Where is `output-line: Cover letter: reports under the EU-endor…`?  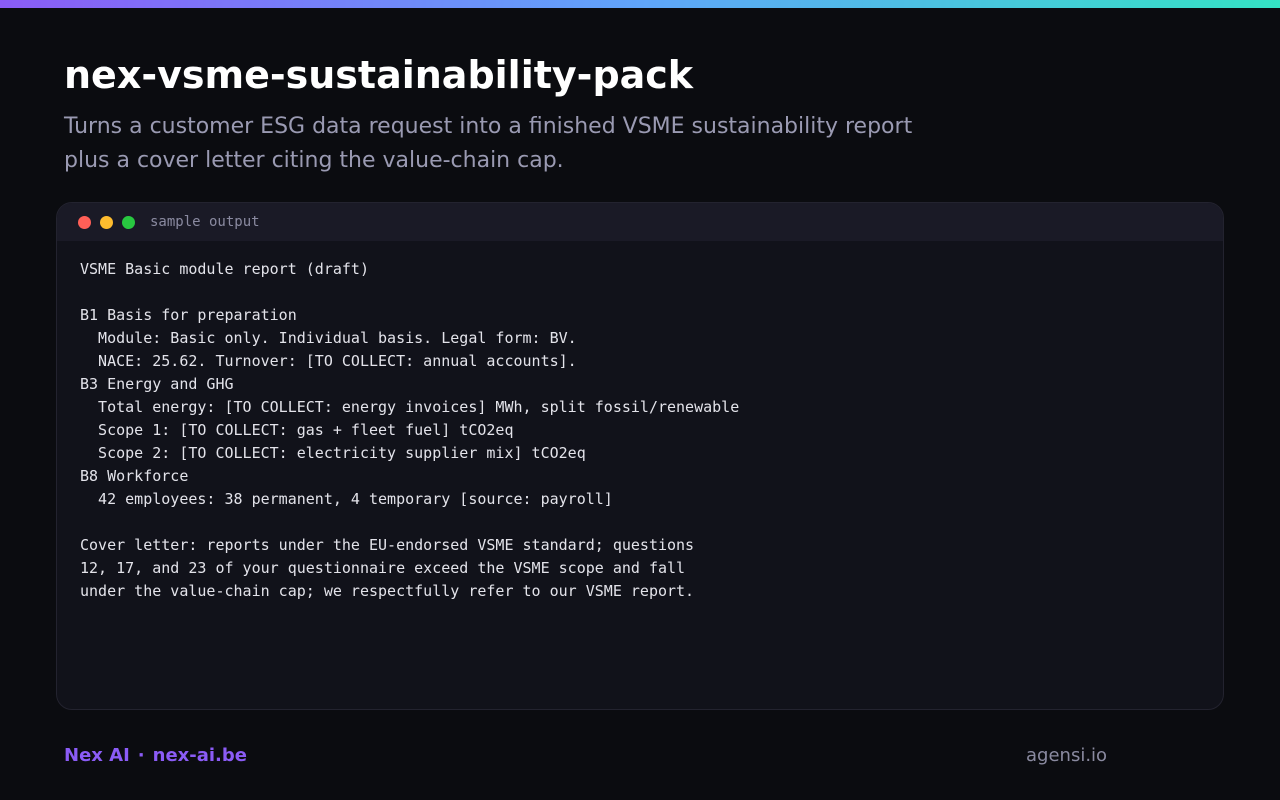
output-line: Cover letter: reports under the EU-endor… is located at coordinates (387, 545).